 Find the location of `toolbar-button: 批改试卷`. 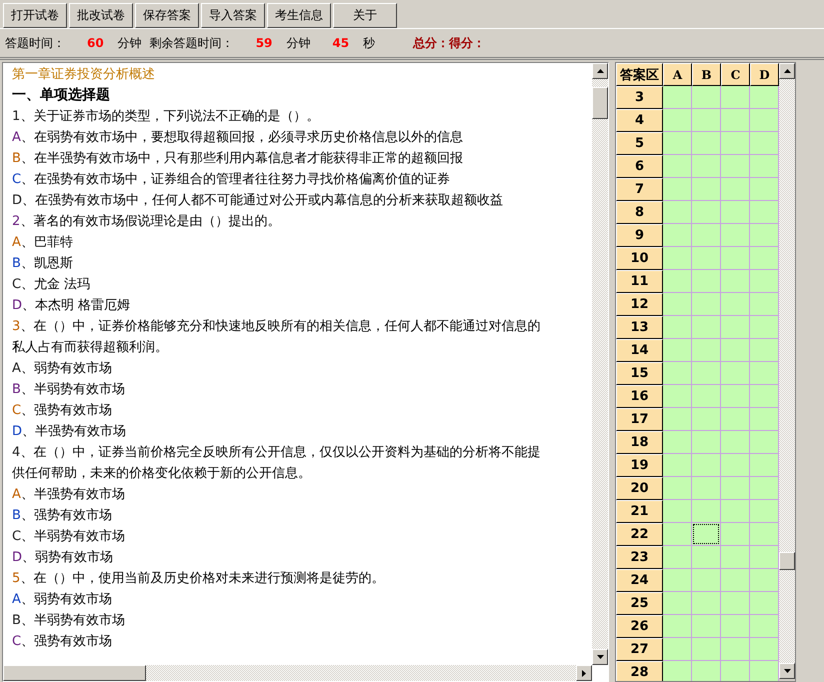

toolbar-button: 批改试卷 is located at coordinates (101, 15).